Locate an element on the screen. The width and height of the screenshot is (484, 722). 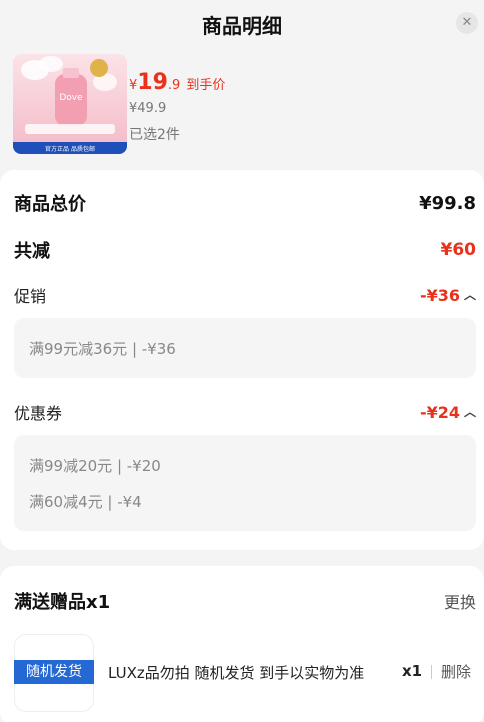
price-decimal: .9 is located at coordinates (174, 85).